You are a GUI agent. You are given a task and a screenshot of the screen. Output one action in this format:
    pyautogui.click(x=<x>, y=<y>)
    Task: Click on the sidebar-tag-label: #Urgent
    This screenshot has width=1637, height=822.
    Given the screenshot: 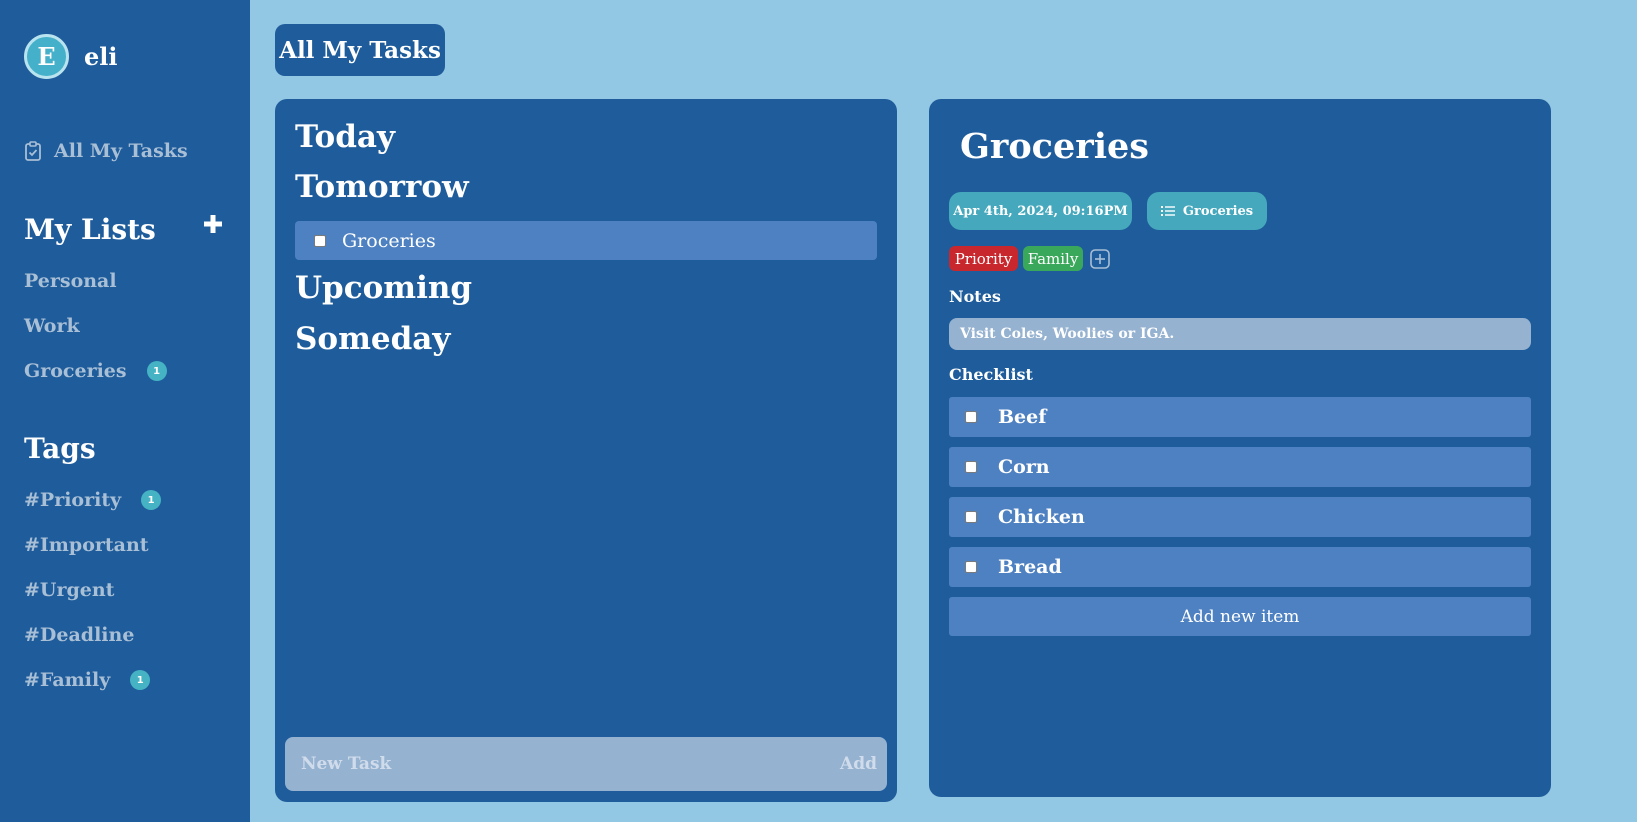 What is the action you would take?
    pyautogui.click(x=69, y=590)
    